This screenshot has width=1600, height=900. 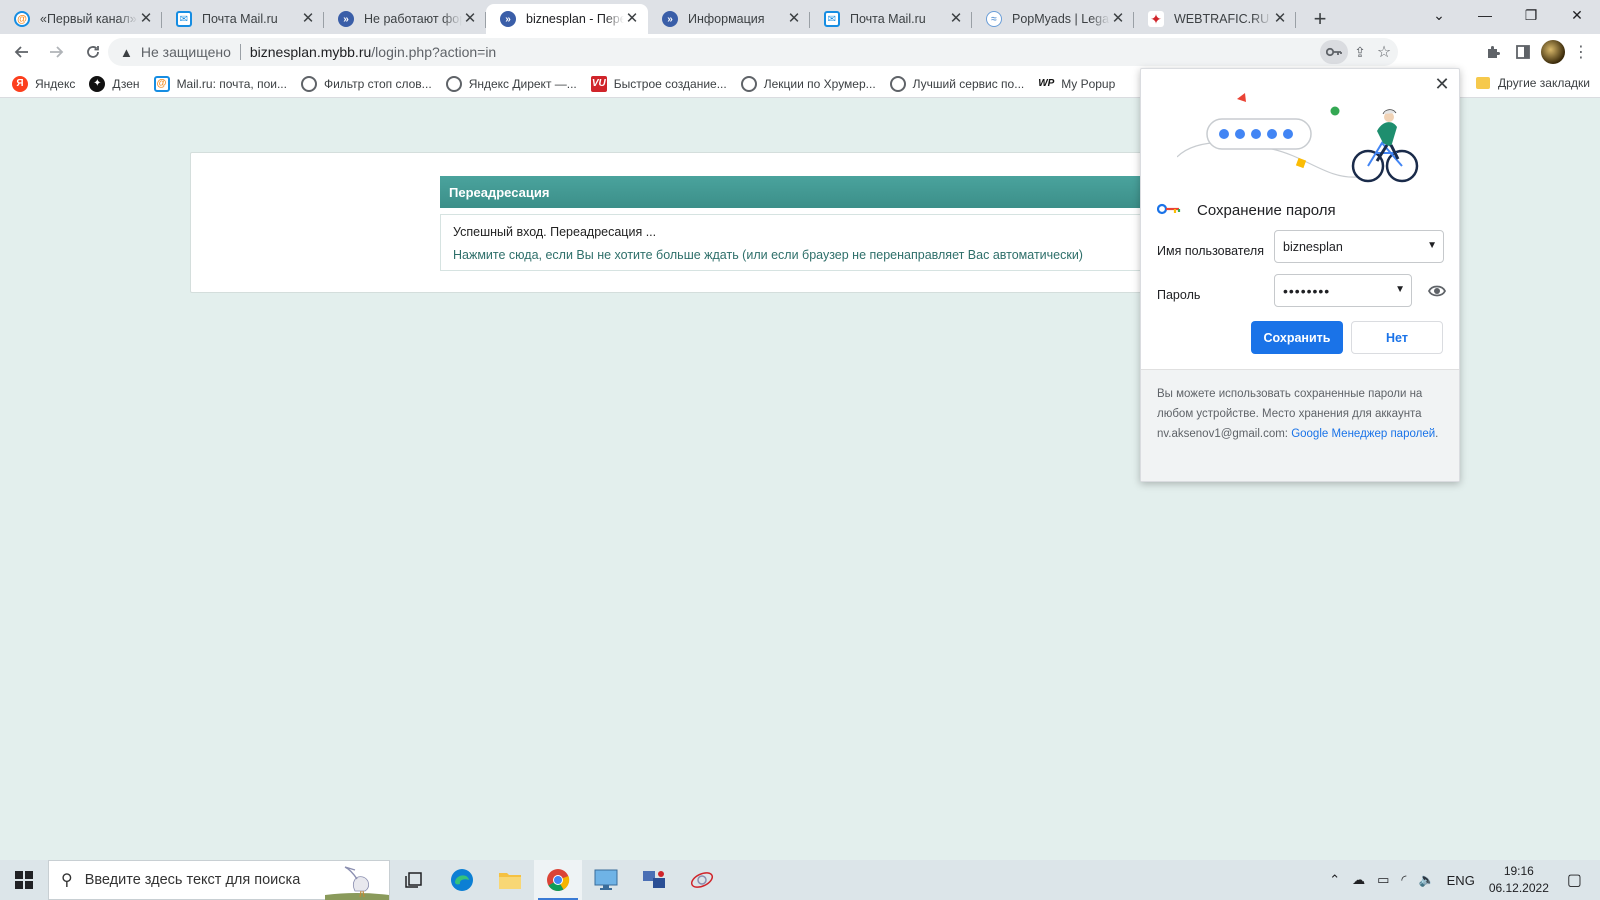 I want to click on volume-icon: 🔈, so click(x=1426, y=880).